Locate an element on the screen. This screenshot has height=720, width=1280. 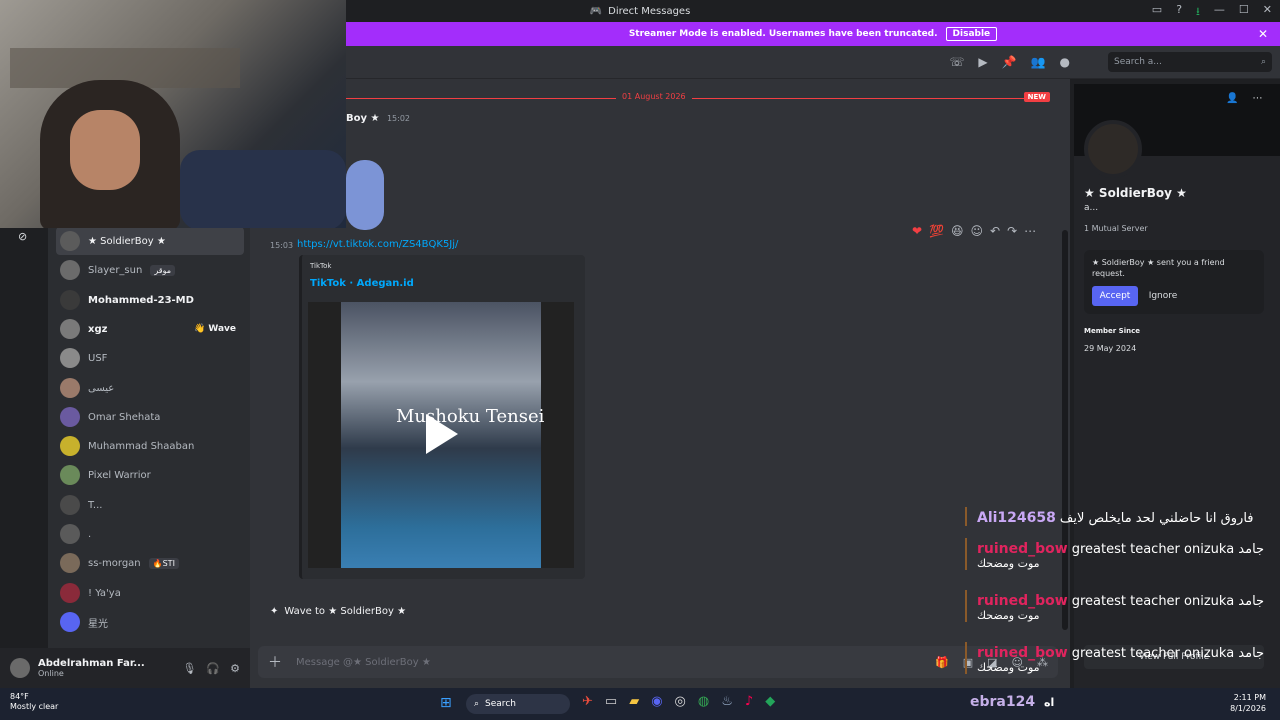
chat-scrollbar is located at coordinates (1065, 430).